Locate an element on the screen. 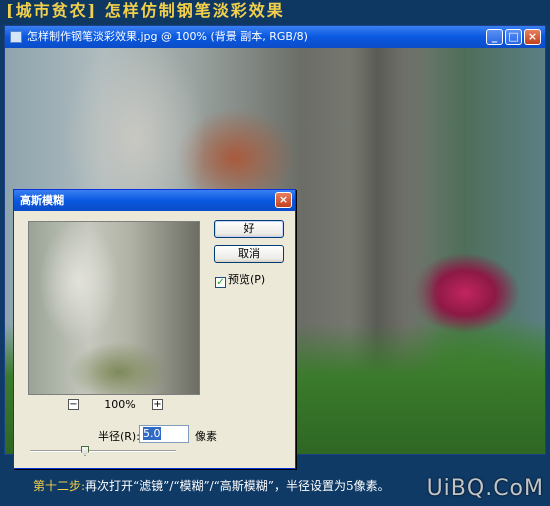 This screenshot has width=550, height=506. document-icon is located at coordinates (16, 37).